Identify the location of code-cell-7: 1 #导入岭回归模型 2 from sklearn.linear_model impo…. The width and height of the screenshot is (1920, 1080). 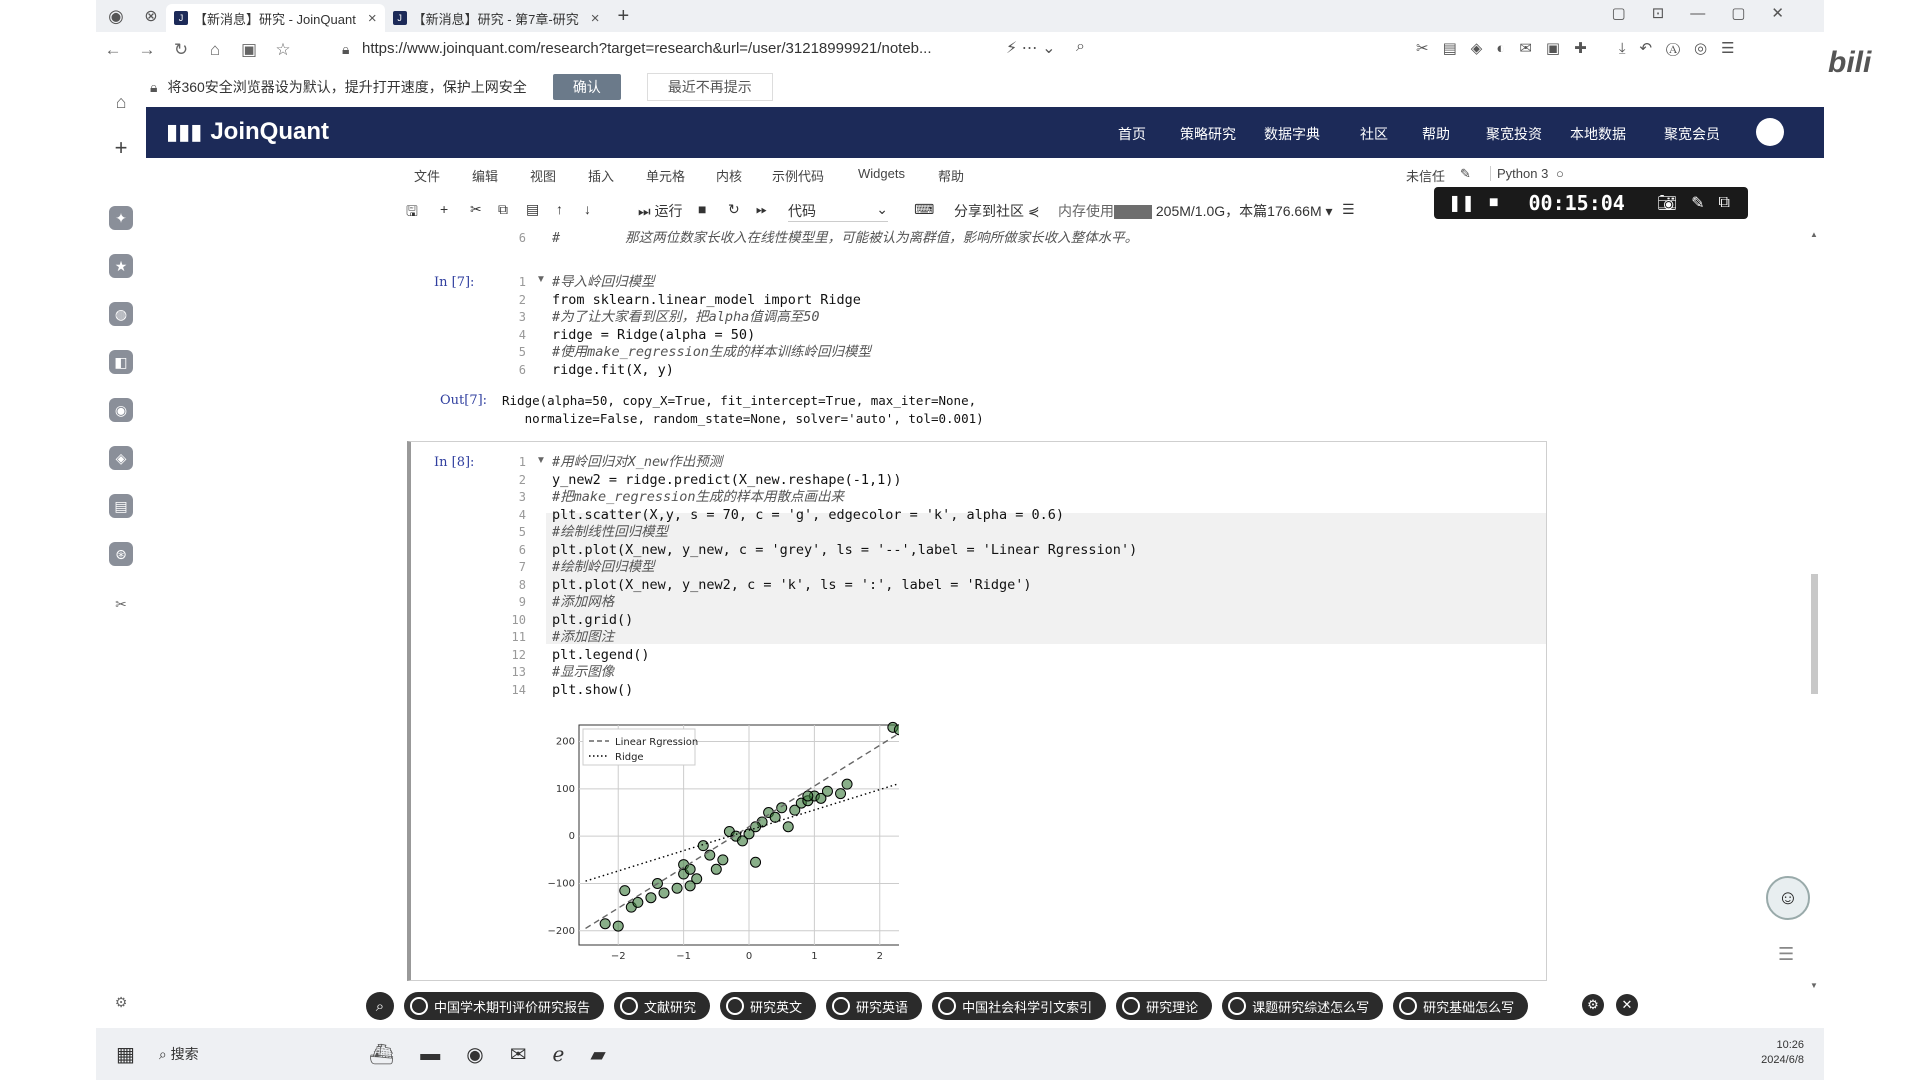
(1026, 330).